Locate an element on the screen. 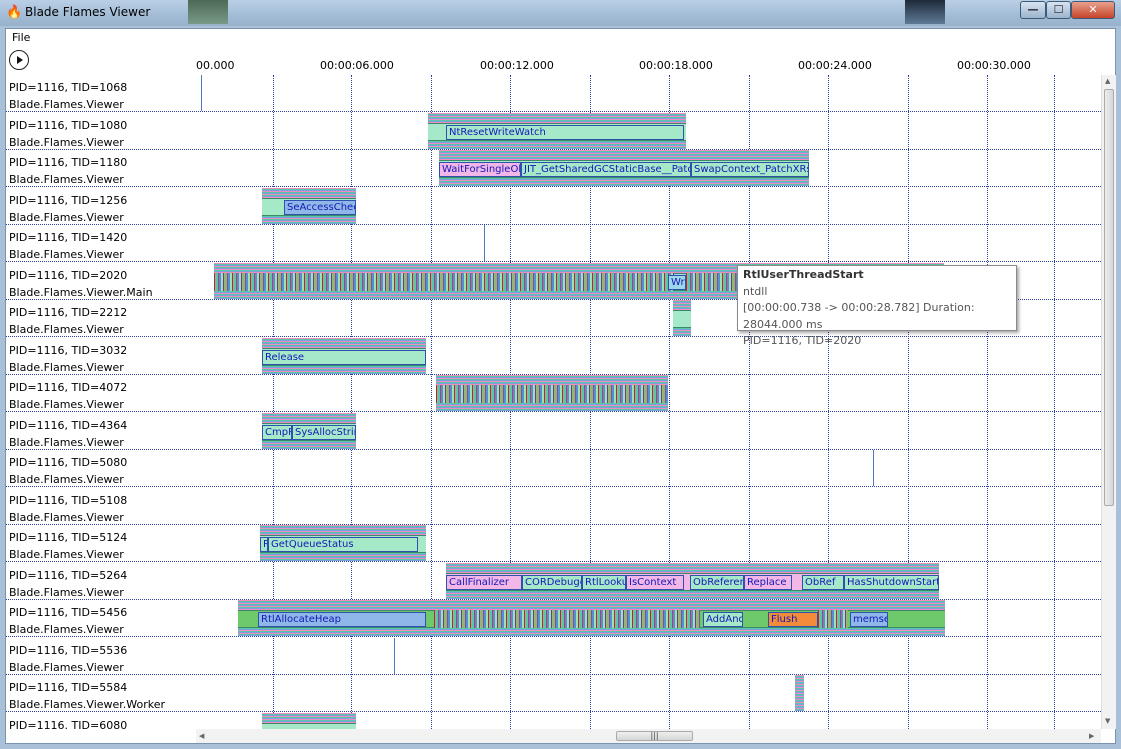 The height and width of the screenshot is (749, 1121). flame-band is located at coordinates (682, 319).